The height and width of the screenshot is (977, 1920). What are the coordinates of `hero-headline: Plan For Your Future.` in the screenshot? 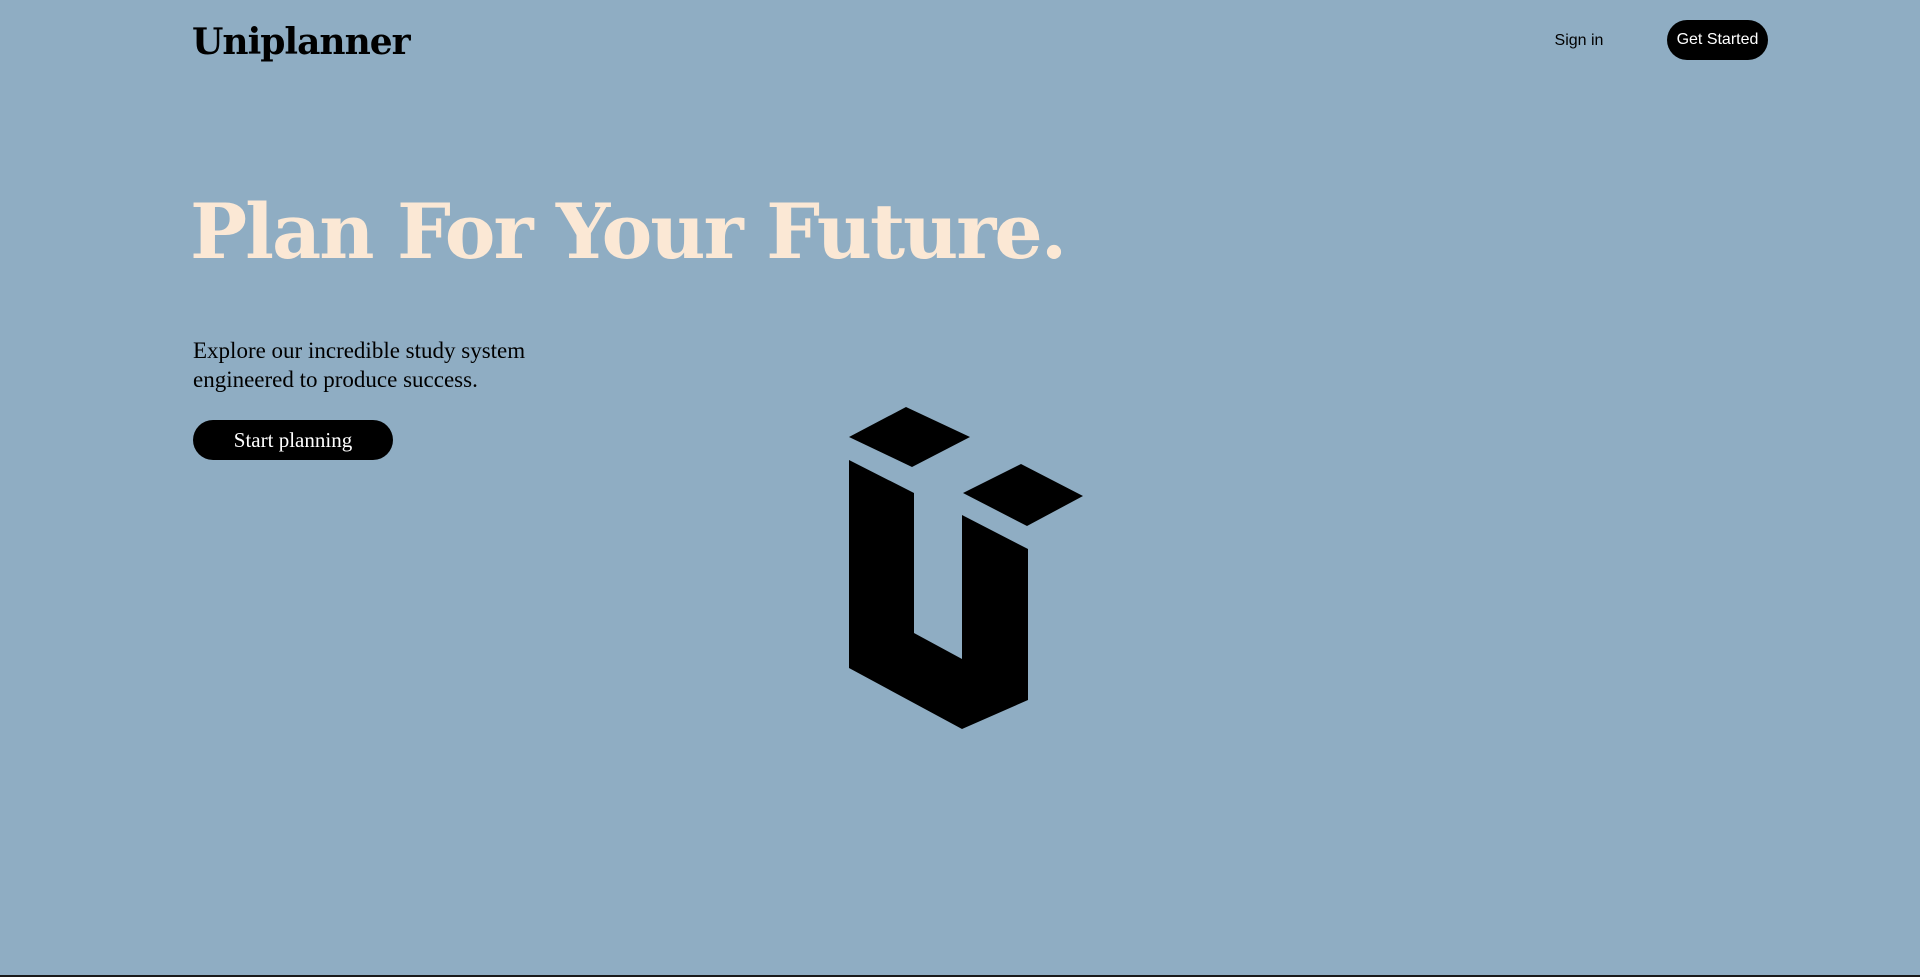 It's located at (628, 231).